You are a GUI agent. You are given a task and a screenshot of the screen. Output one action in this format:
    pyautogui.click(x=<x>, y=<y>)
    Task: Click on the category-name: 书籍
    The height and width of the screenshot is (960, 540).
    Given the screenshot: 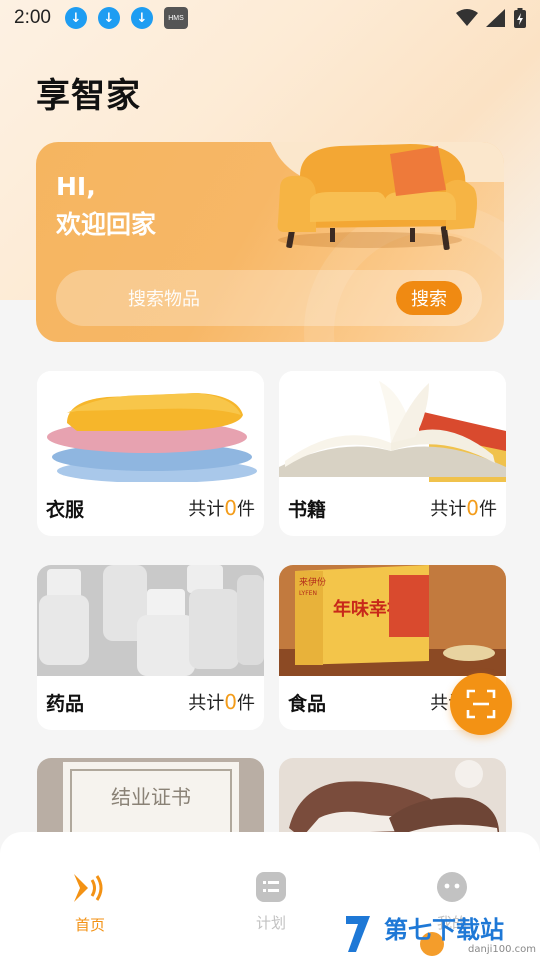 What is the action you would take?
    pyautogui.click(x=307, y=510)
    